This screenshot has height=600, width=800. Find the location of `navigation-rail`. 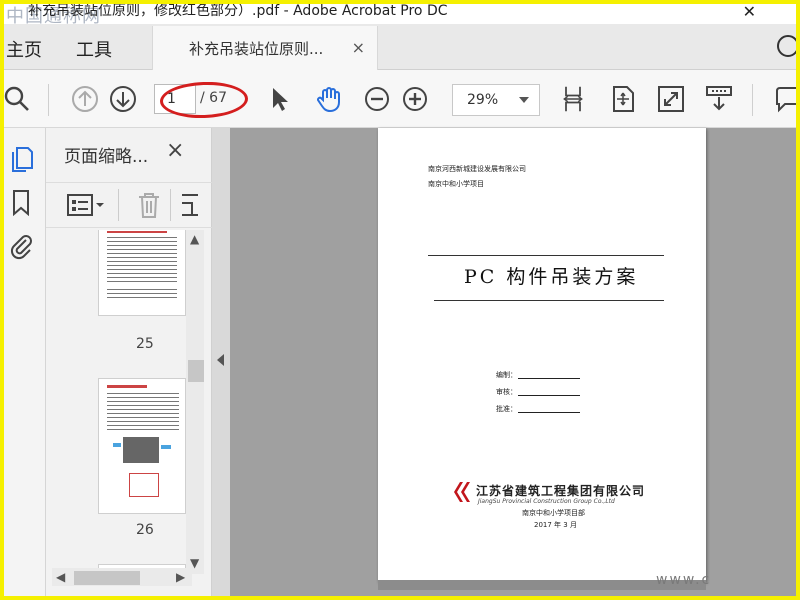

navigation-rail is located at coordinates (25, 362).